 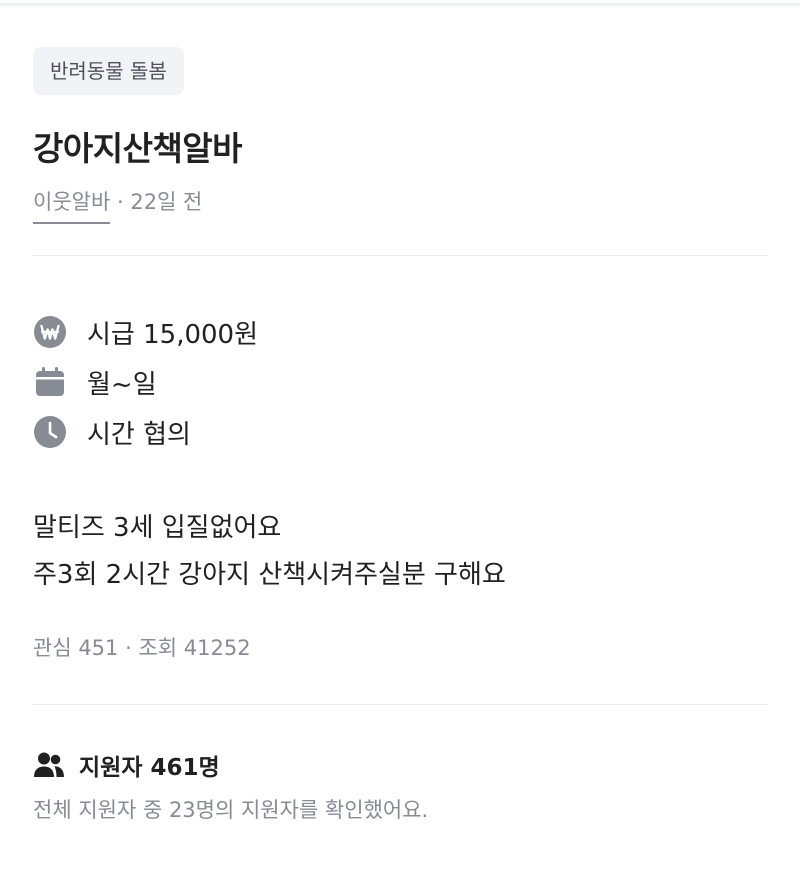 What do you see at coordinates (139, 434) in the screenshot?
I see `time-text: 시간 협의` at bounding box center [139, 434].